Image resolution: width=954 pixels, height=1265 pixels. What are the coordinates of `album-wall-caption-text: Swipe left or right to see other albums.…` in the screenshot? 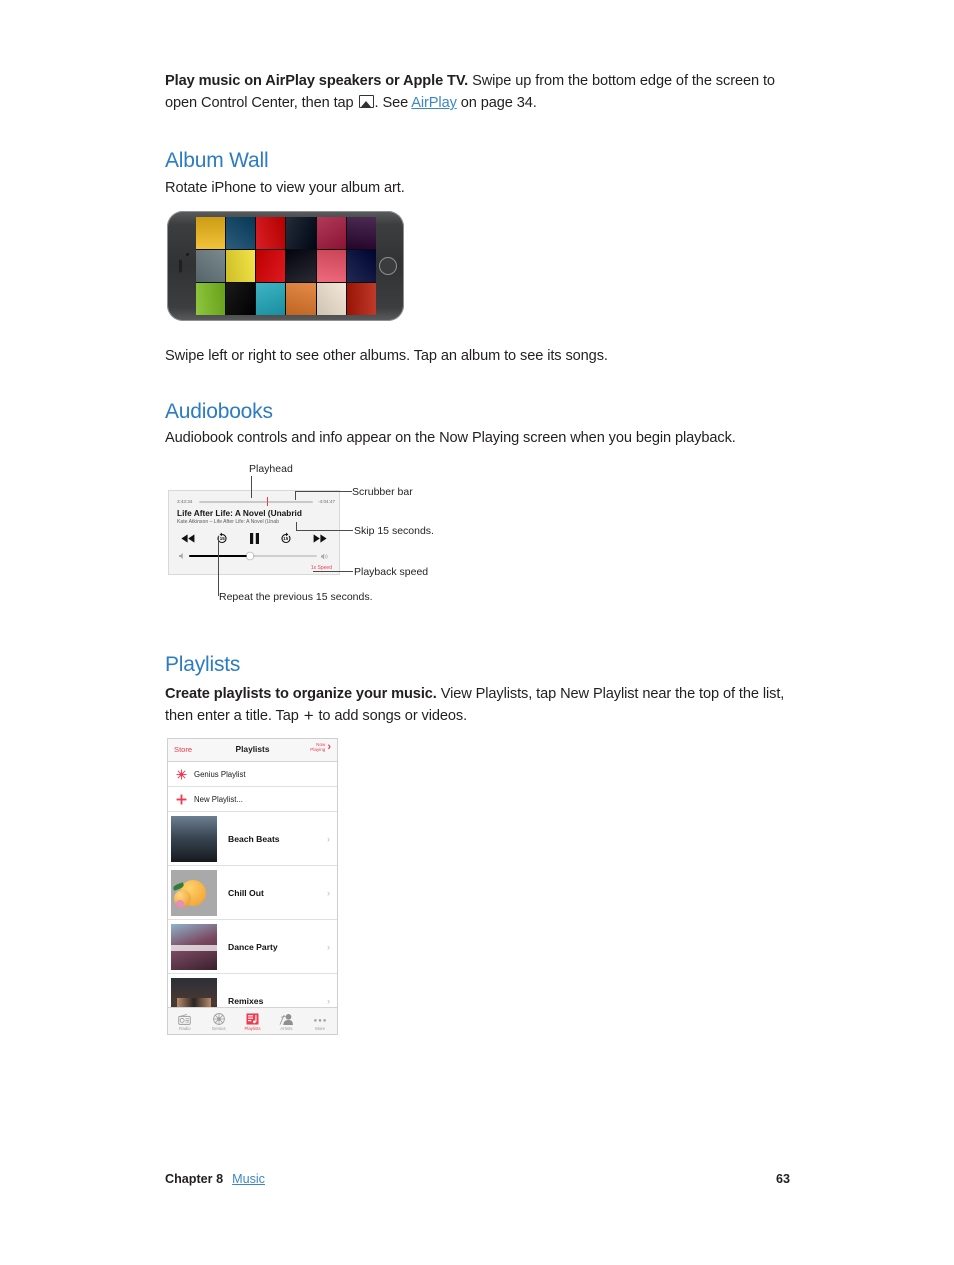 It's located at (386, 356).